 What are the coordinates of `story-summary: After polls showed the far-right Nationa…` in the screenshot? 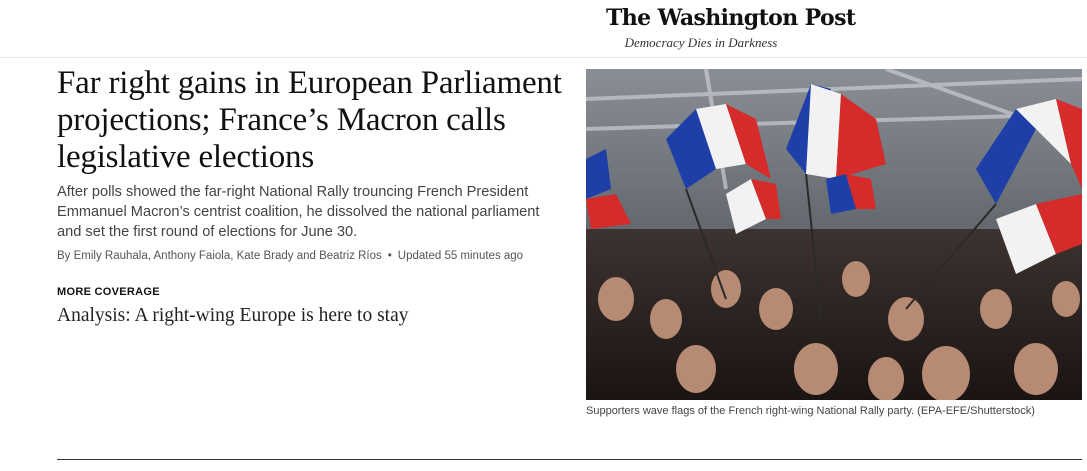 It's located at (298, 212).